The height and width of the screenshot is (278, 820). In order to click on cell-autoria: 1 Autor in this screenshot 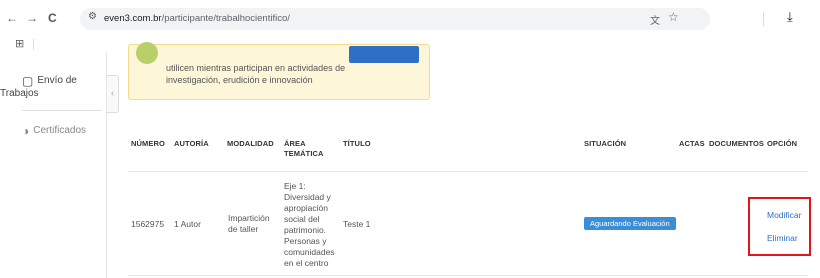, I will do `click(187, 224)`.